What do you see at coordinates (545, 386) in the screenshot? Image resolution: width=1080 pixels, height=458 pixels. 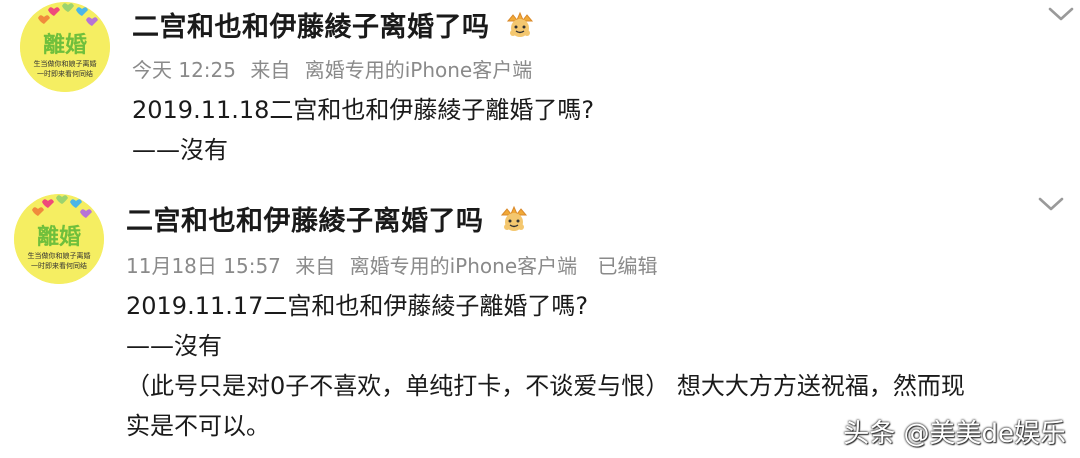 I see `content-line: （此号只是对0子不喜欢，单纯打卡，不谈爱与恨） 想大大方方送祝福，然而现` at bounding box center [545, 386].